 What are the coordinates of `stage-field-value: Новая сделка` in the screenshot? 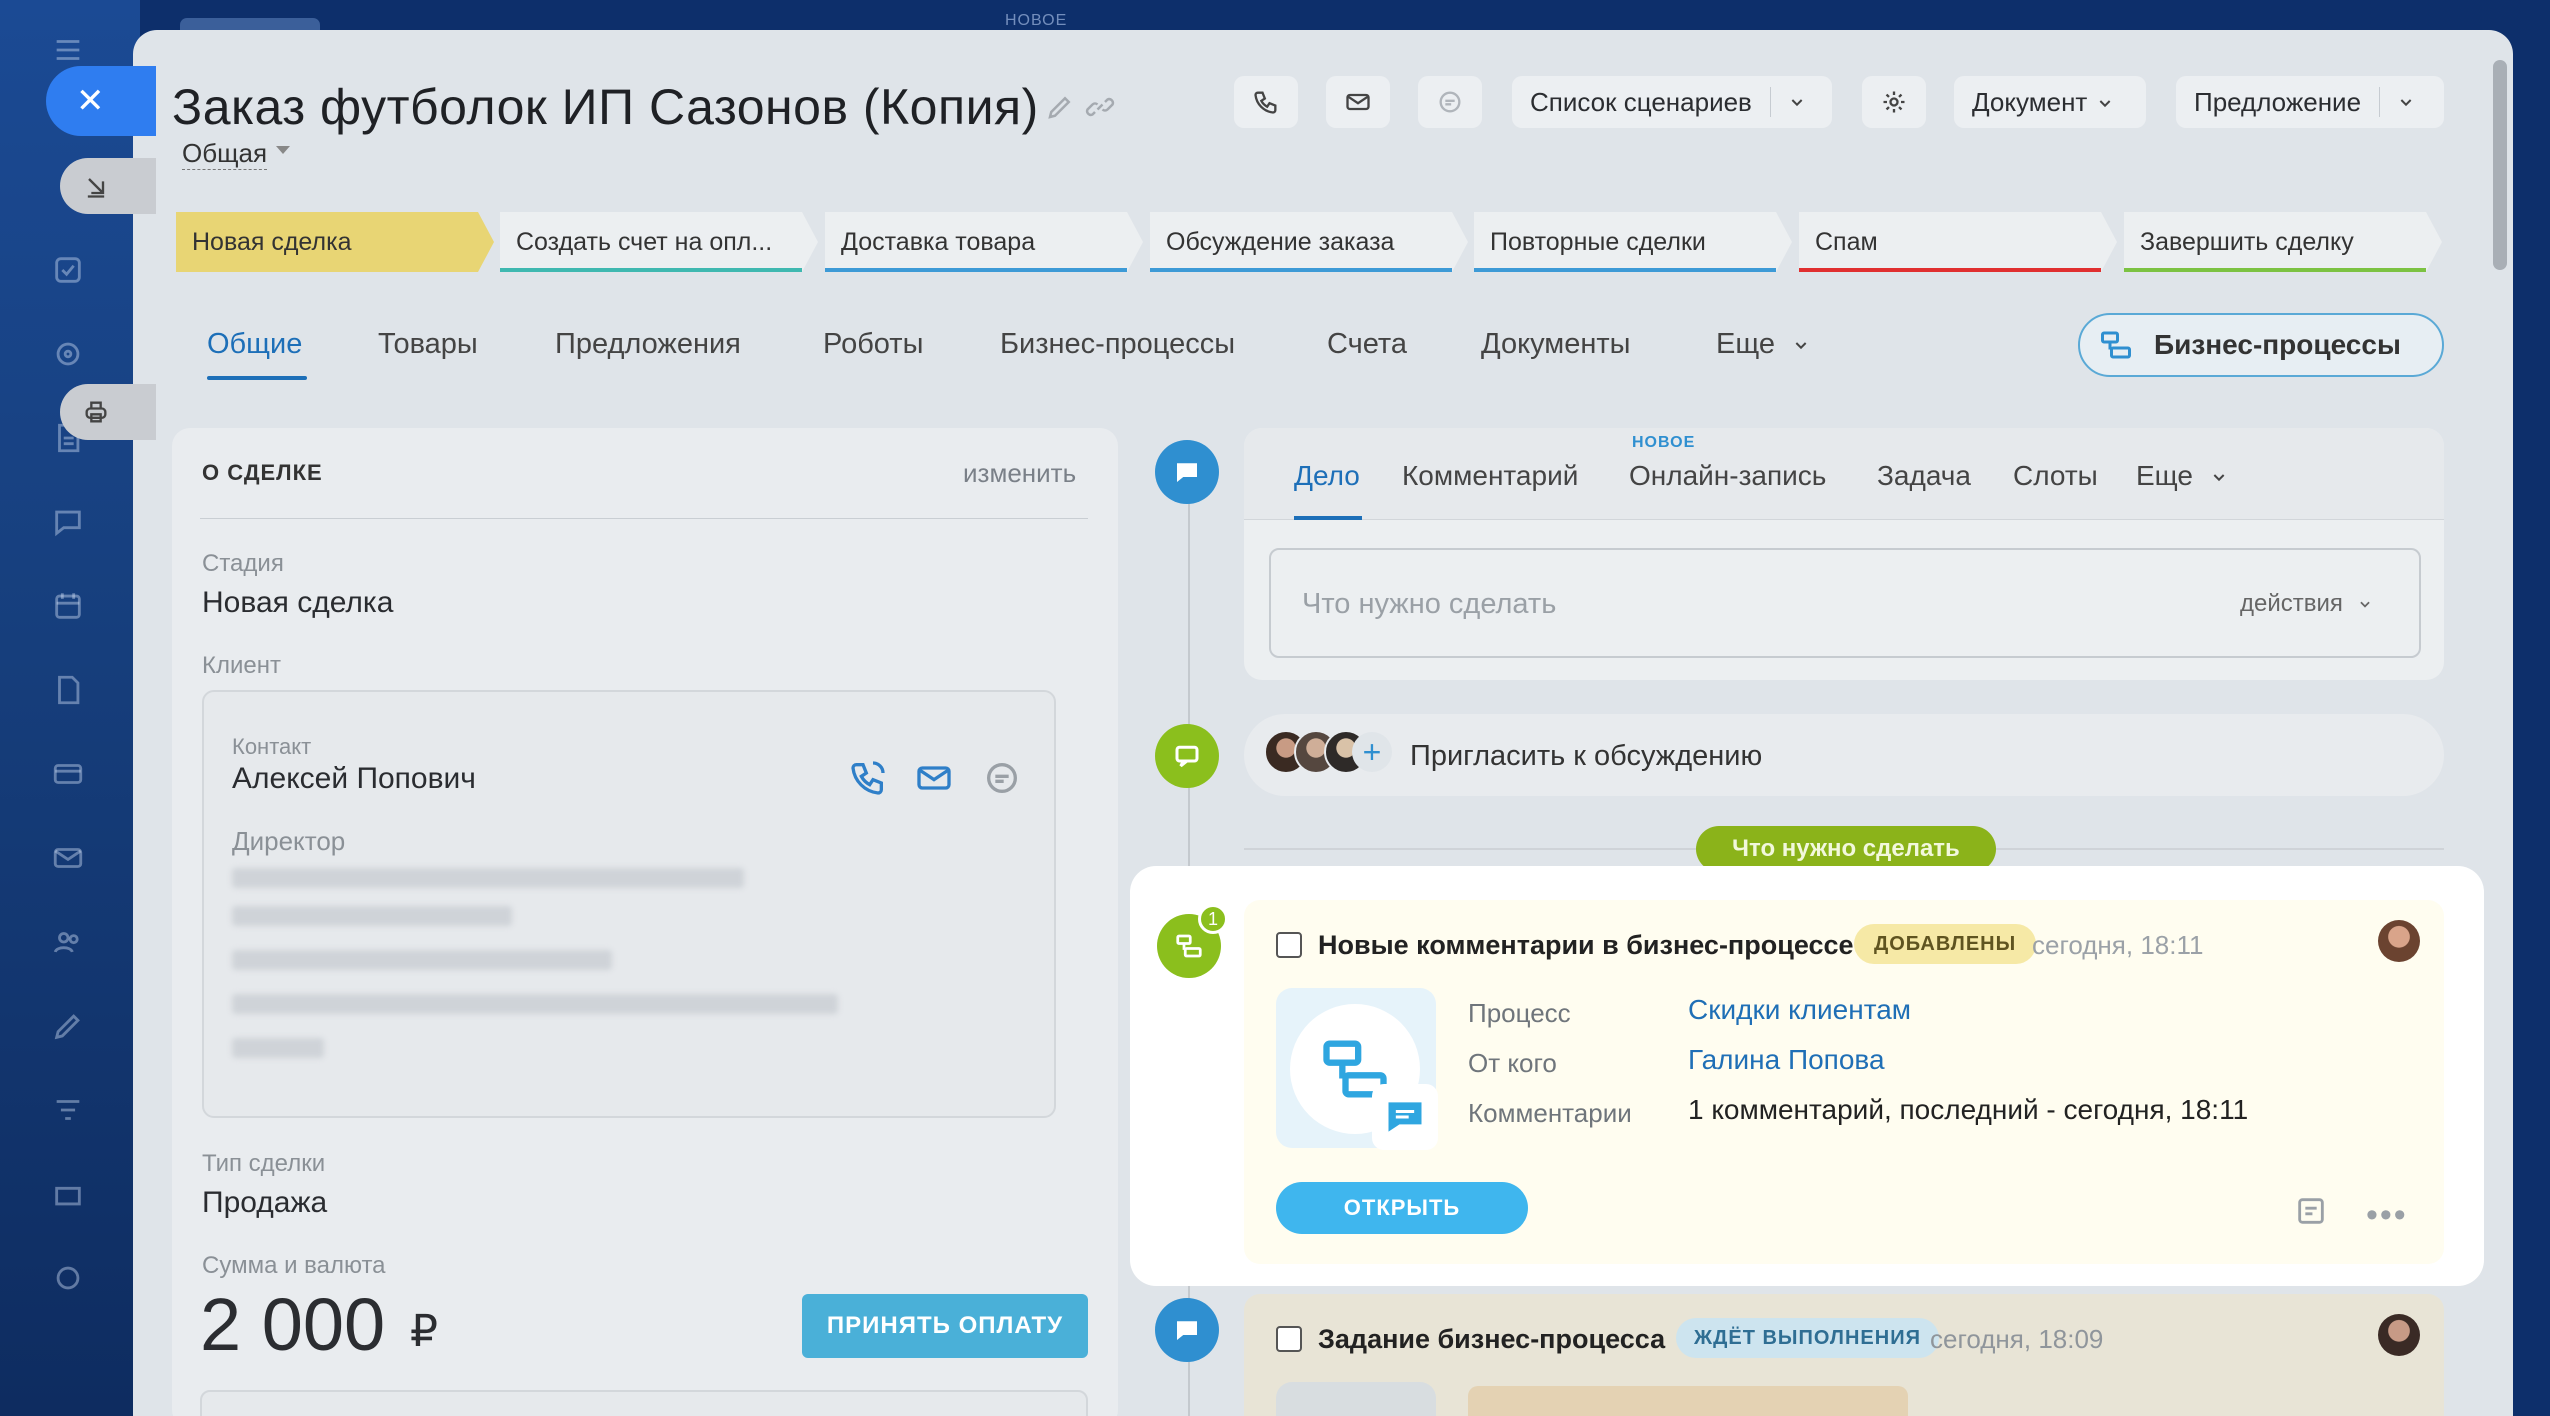 It's located at (298, 602).